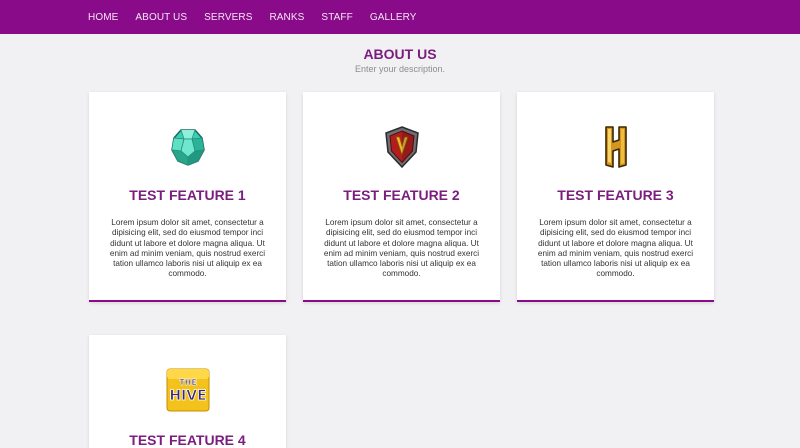 The height and width of the screenshot is (448, 800). I want to click on nav-about-us: ABOUT US, so click(161, 17).